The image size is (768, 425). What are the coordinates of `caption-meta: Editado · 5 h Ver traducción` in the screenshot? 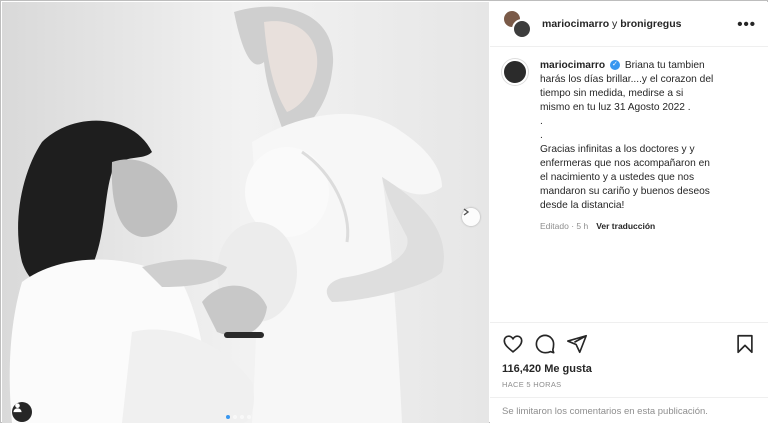 It's located at (645, 226).